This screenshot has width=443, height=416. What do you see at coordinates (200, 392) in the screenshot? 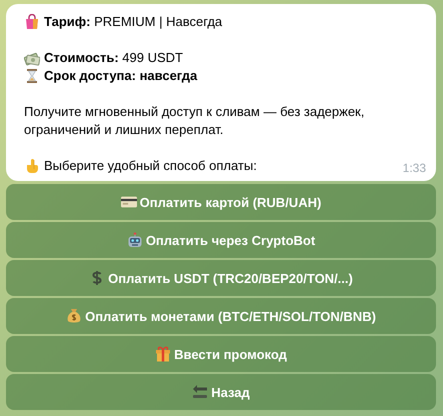
I see `back-arrow-icon` at bounding box center [200, 392].